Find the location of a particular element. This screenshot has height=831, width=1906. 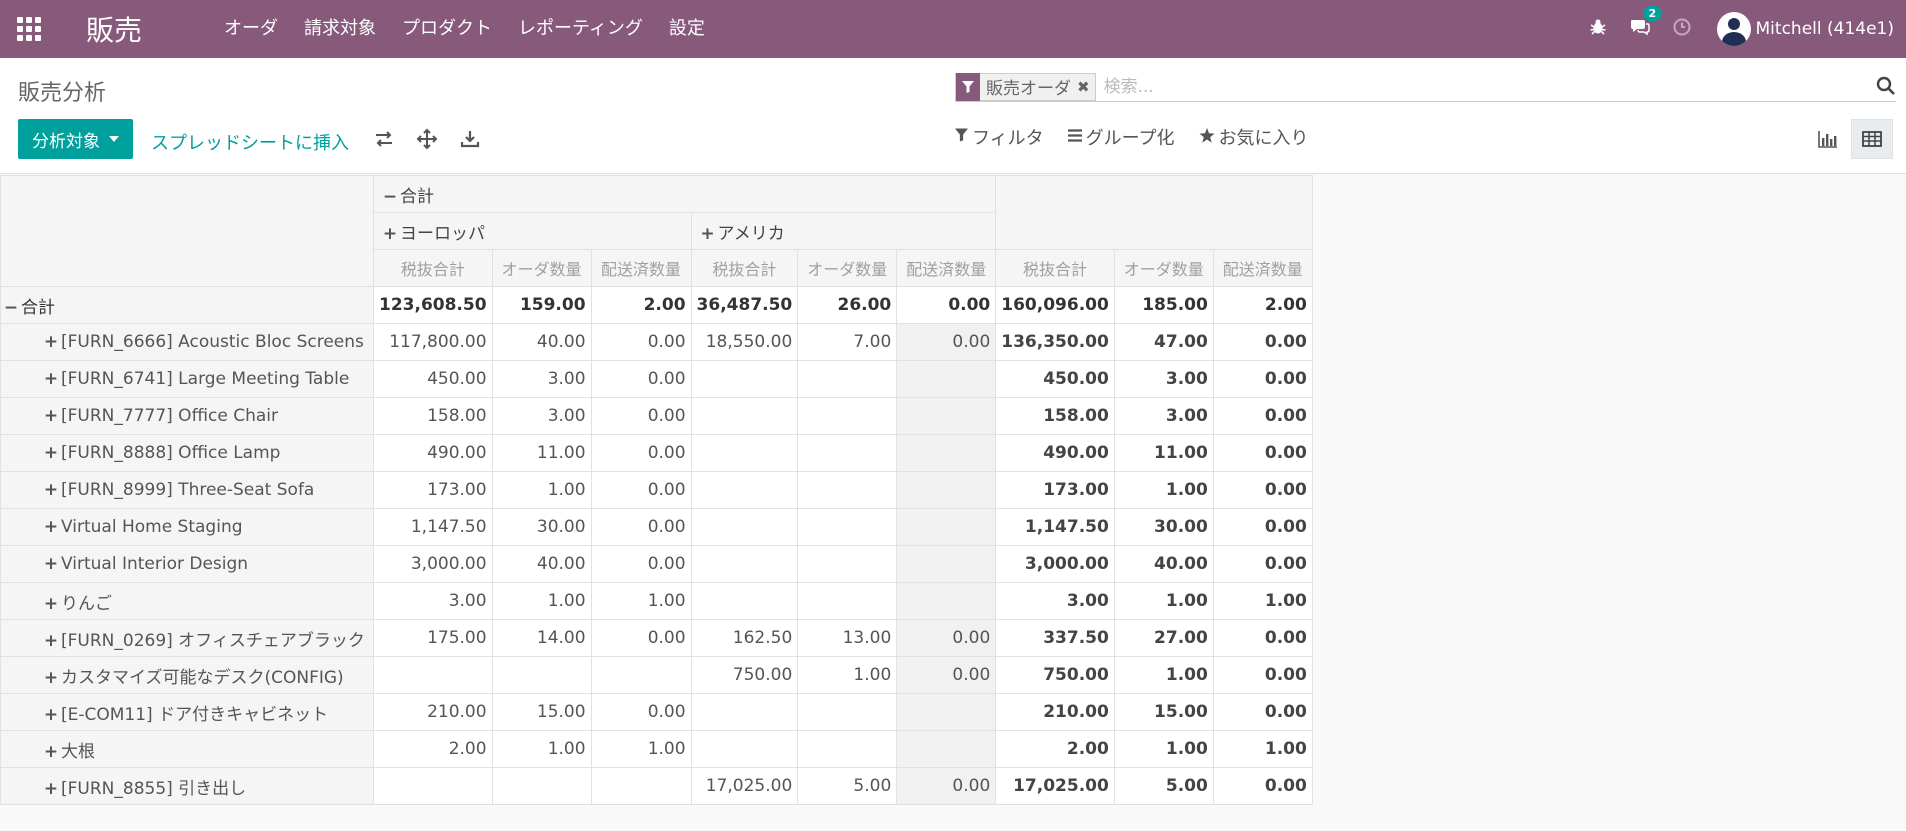

pivot-view-button is located at coordinates (1872, 139).